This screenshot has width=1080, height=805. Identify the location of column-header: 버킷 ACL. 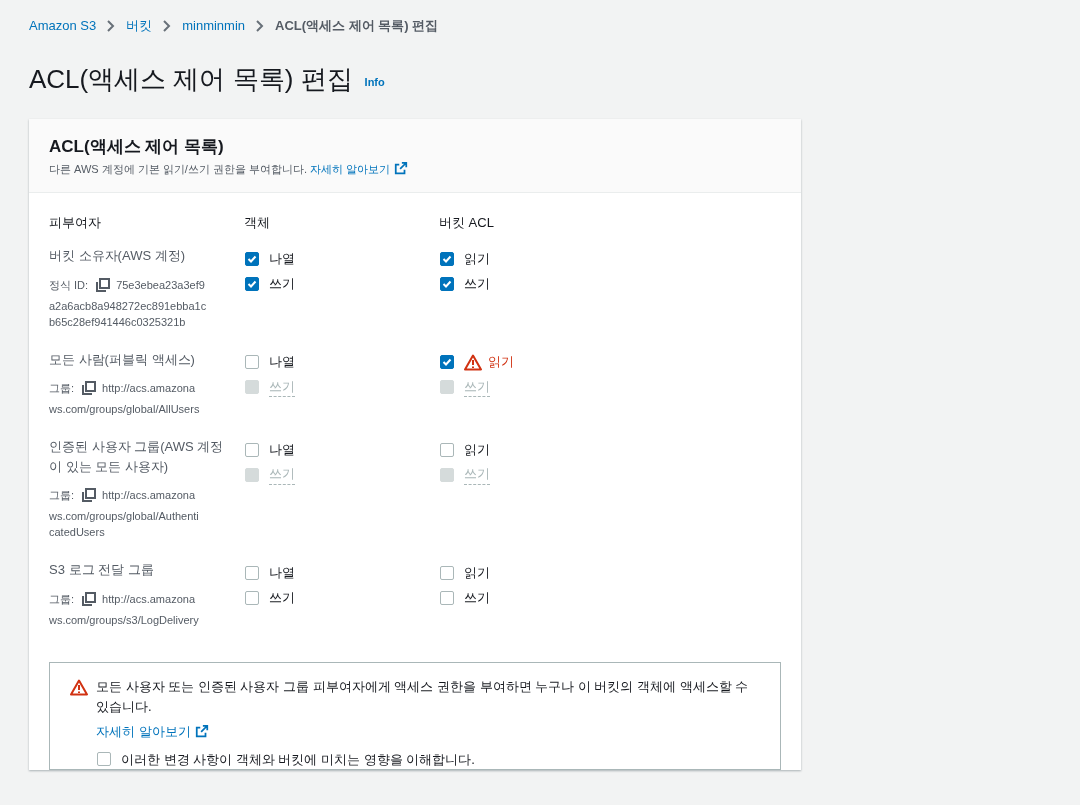
(467, 222).